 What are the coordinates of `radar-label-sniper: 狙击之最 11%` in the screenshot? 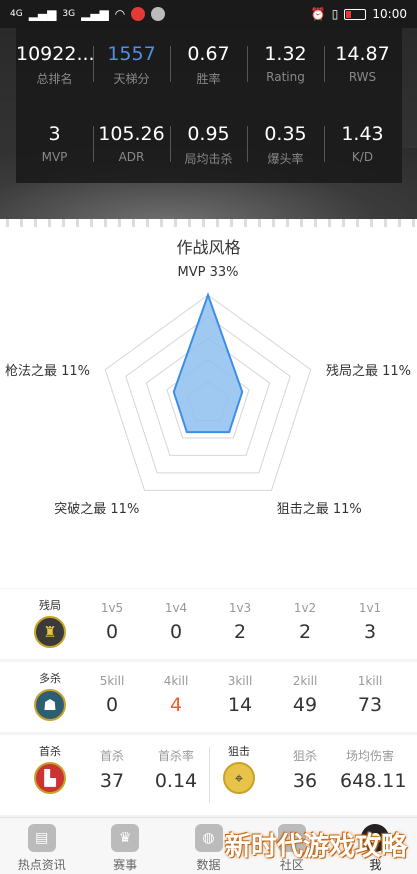 It's located at (319, 510).